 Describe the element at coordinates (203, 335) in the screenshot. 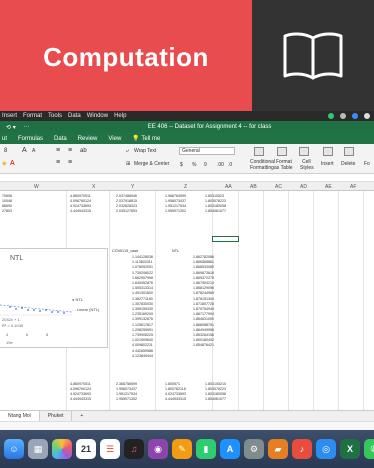

I see `ntl-value-cell: 1.853264156` at that location.